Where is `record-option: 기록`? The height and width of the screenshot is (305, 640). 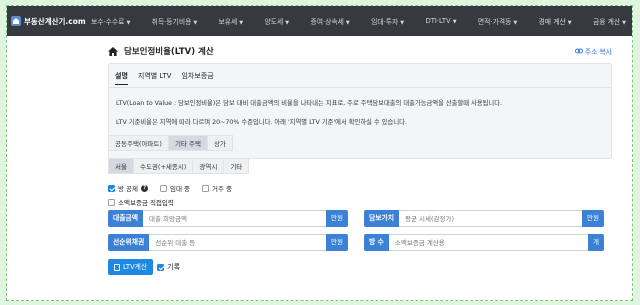 record-option: 기록 is located at coordinates (168, 267).